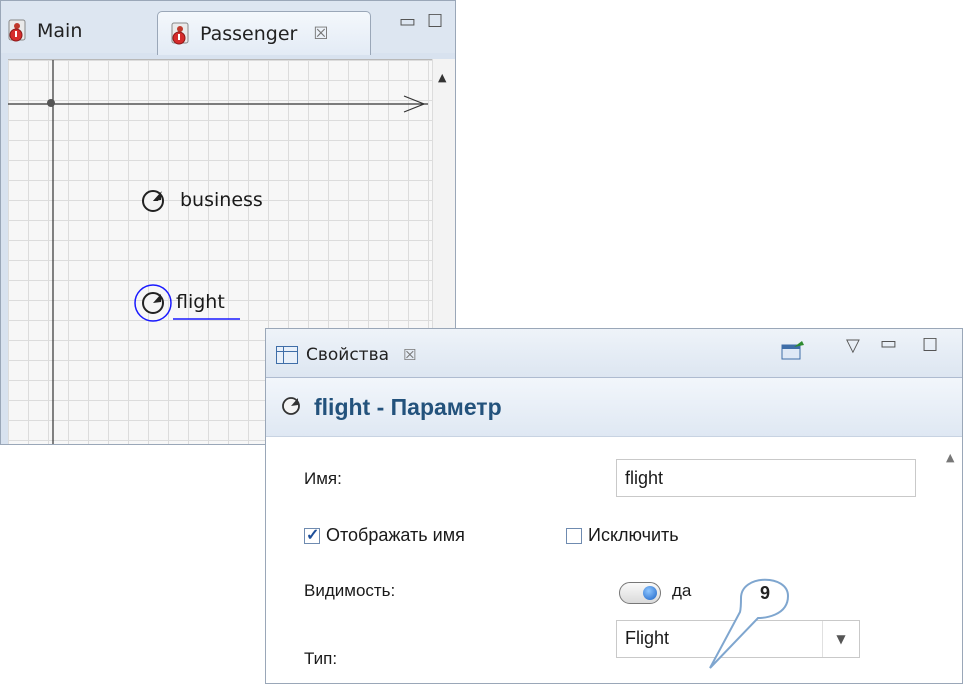 The image size is (963, 684). What do you see at coordinates (764, 593) in the screenshot?
I see `callout-number: 9` at bounding box center [764, 593].